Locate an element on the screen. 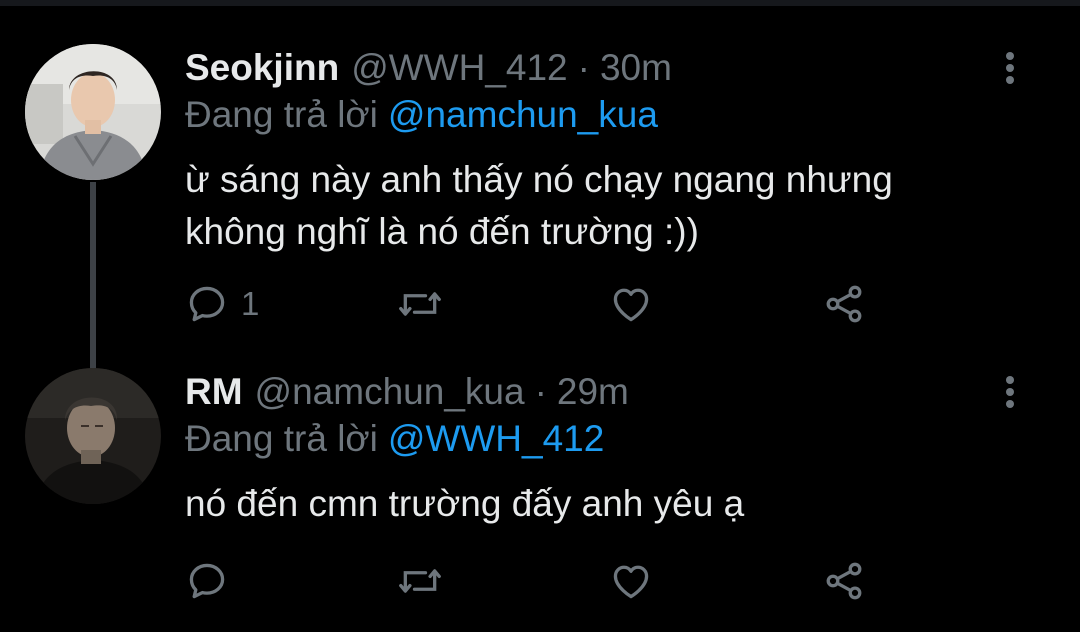  user-handle: @namchun_kua is located at coordinates (390, 392).